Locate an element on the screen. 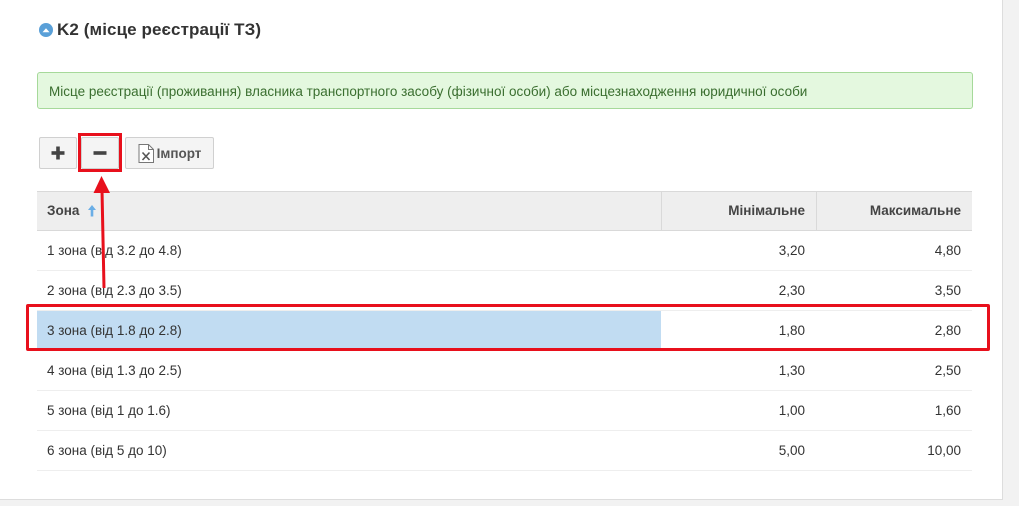 The width and height of the screenshot is (1019, 506). arrow-up-icon is located at coordinates (92, 210).